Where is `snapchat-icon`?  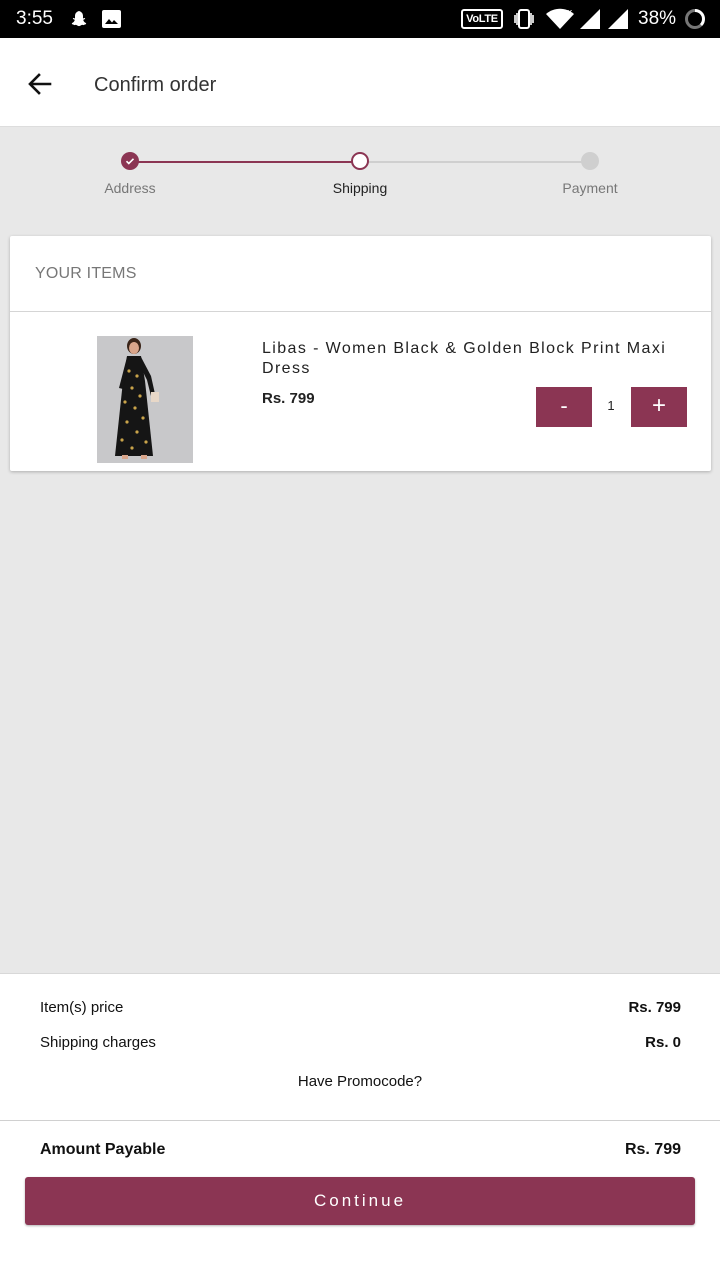
snapchat-icon is located at coordinates (79, 19).